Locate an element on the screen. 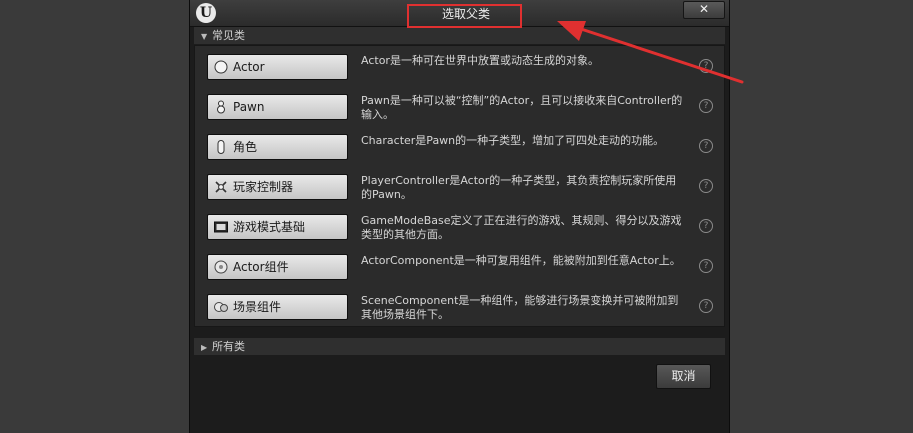  actor-component-class-button: Actor组件 is located at coordinates (277, 267).